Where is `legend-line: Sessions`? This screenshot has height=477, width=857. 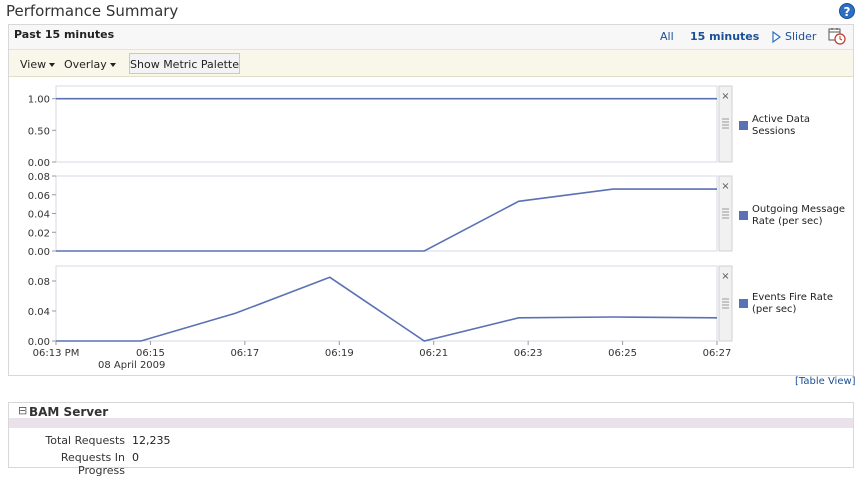
legend-line: Sessions is located at coordinates (781, 132).